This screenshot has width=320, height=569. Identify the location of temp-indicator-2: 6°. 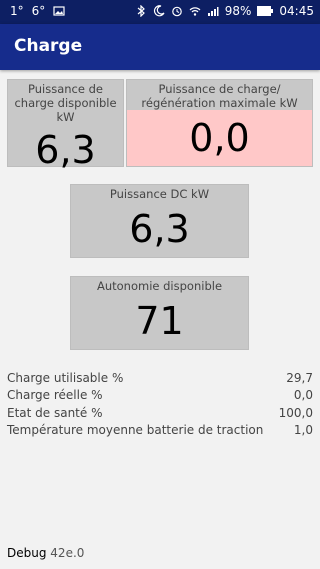
(38, 11).